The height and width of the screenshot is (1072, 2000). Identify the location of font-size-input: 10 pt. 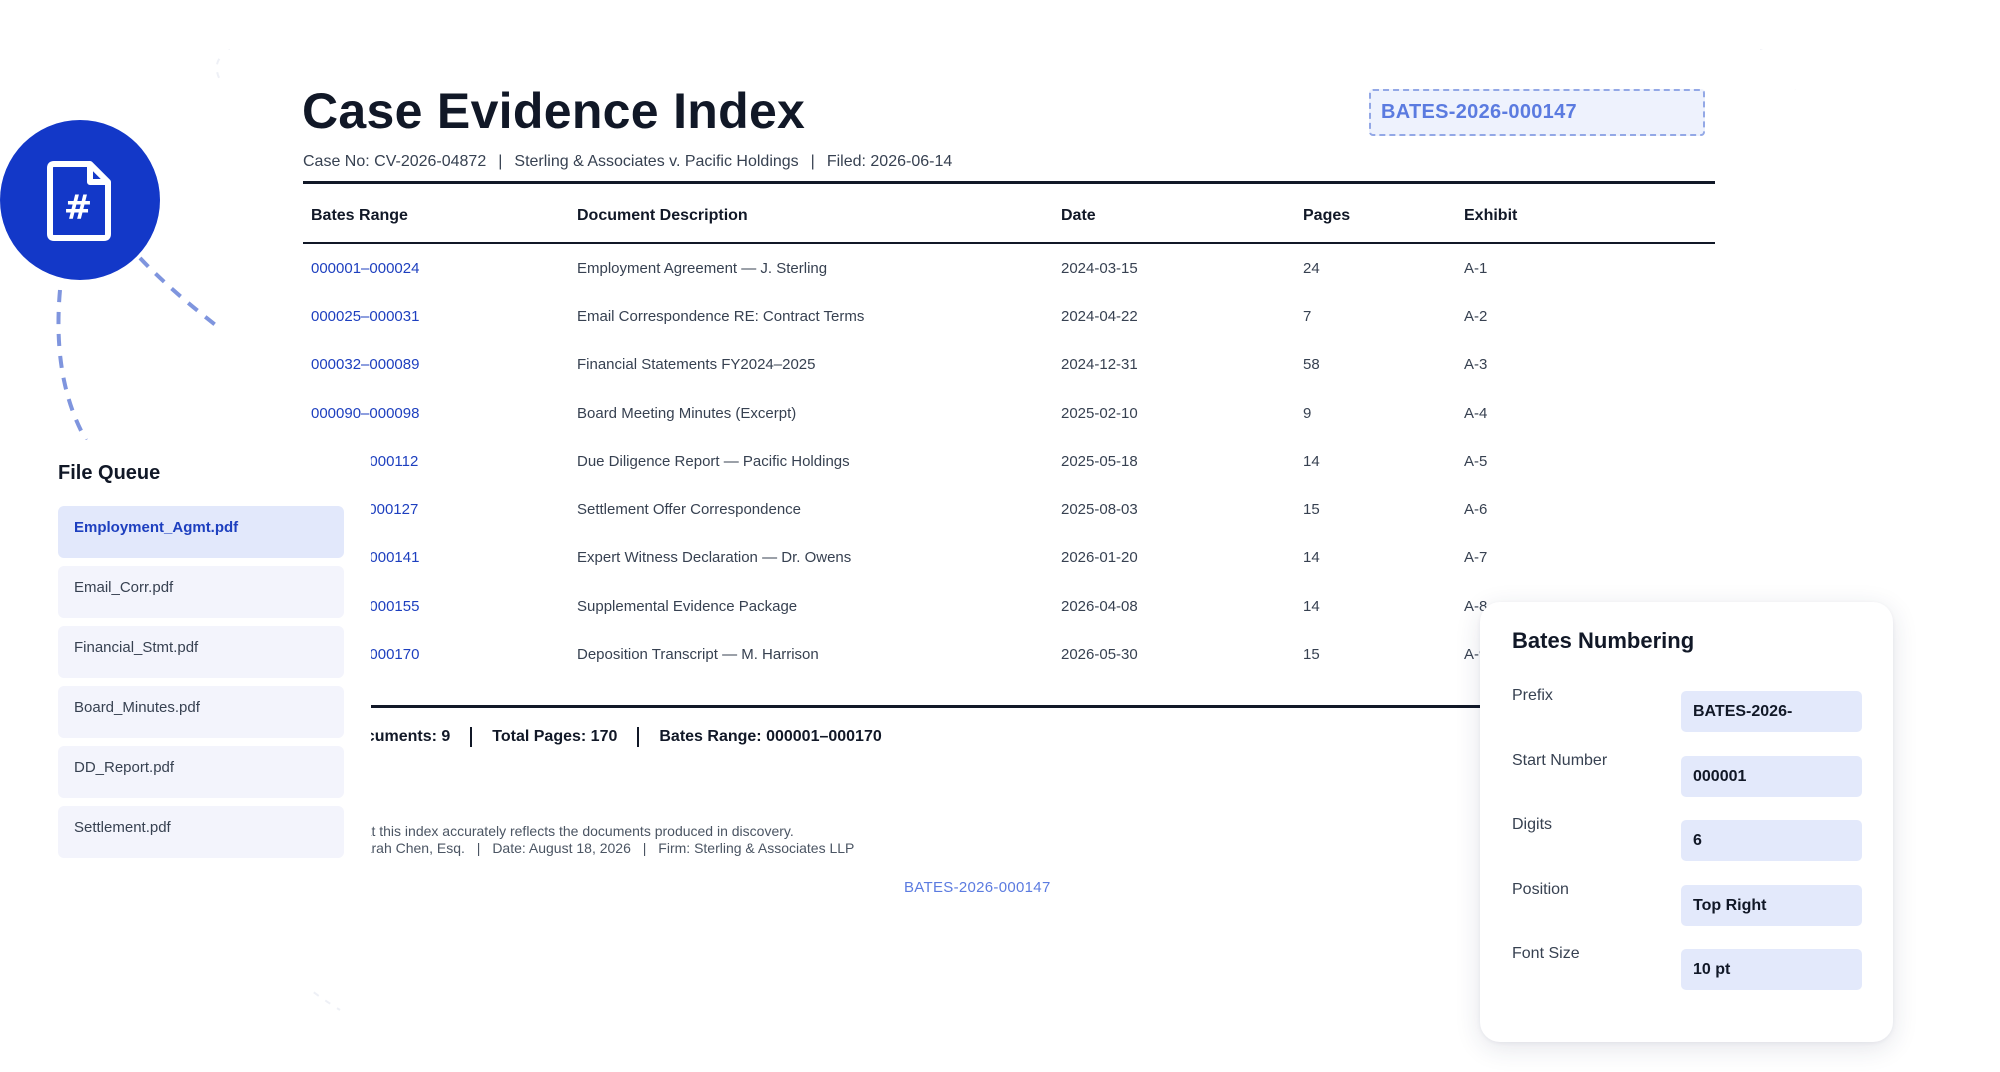
(1771, 969).